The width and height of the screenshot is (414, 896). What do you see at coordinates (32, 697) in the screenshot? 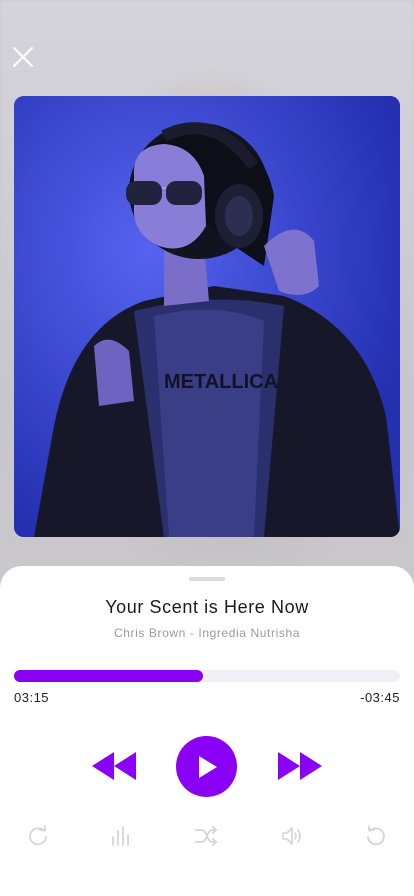
I see `elapsed-time: 03:15` at bounding box center [32, 697].